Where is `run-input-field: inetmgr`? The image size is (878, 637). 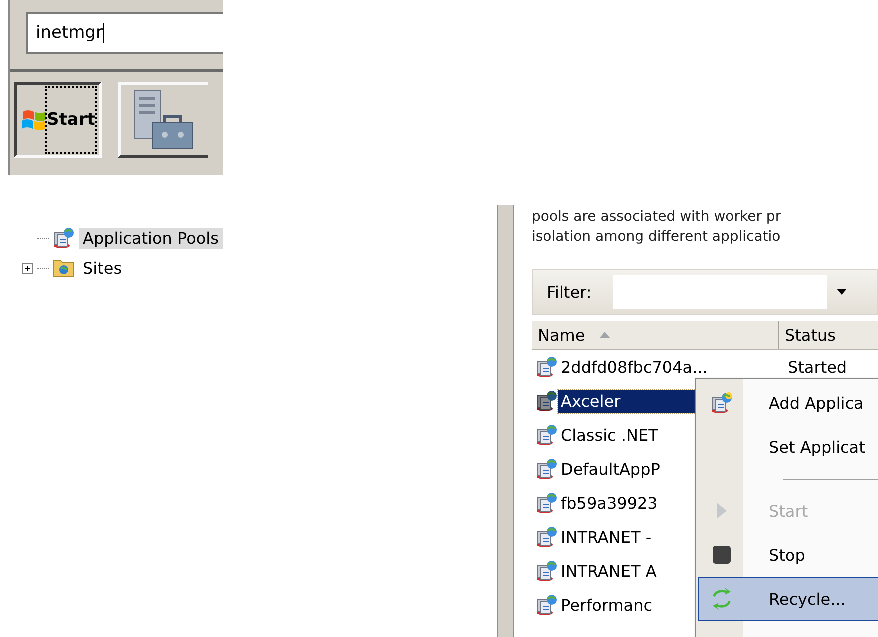
run-input-field: inetmgr is located at coordinates (124, 33).